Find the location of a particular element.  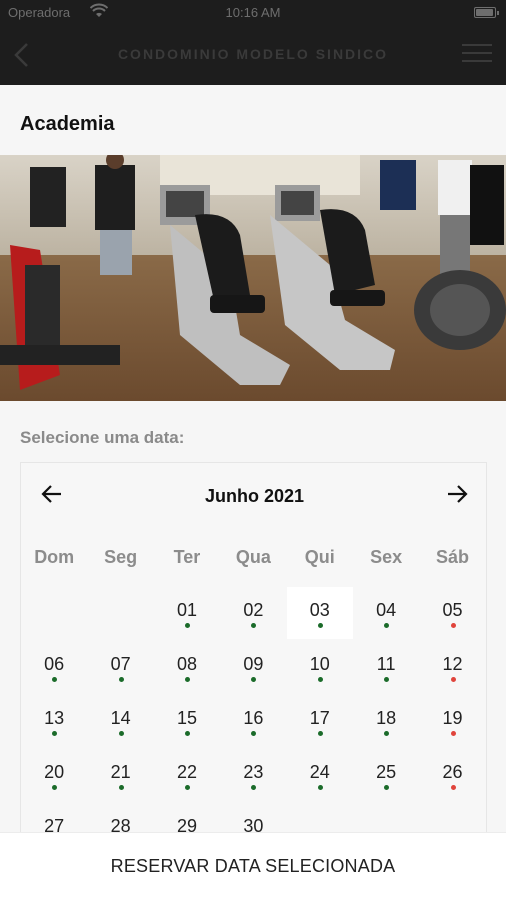

day-number: 14 is located at coordinates (120, 718).